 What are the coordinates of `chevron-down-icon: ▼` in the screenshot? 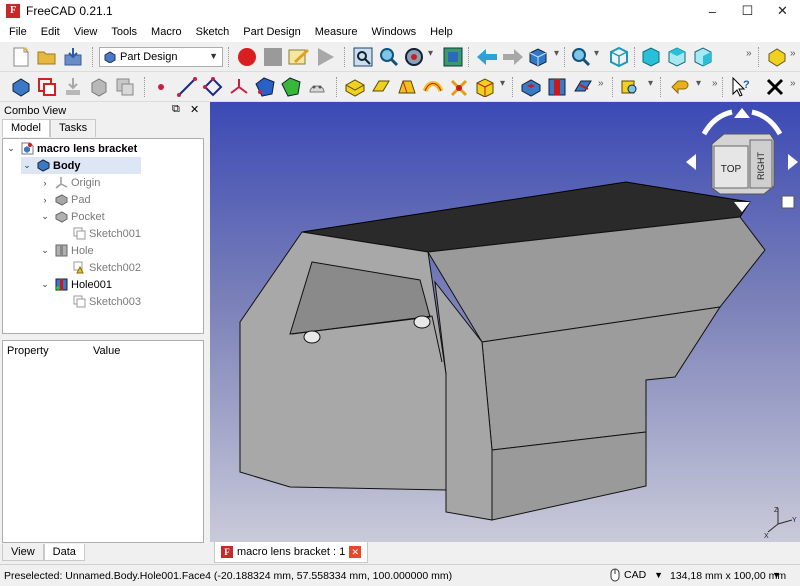 It's located at (776, 575).